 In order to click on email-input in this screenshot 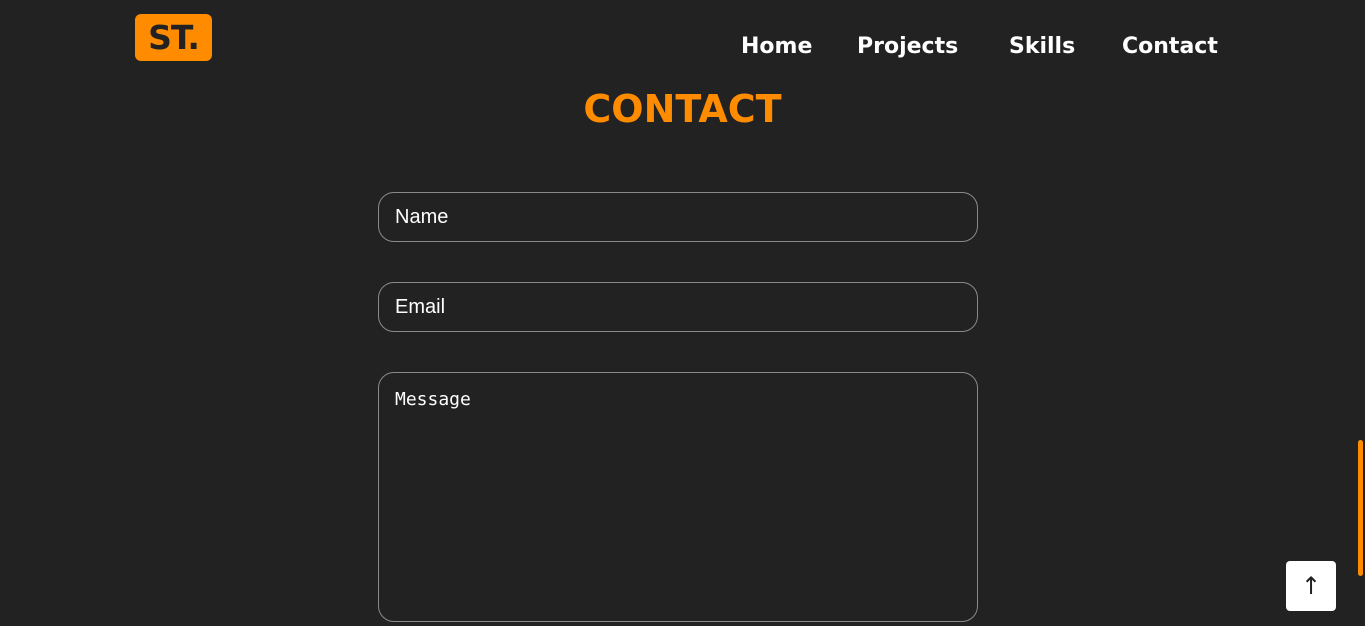, I will do `click(678, 307)`.